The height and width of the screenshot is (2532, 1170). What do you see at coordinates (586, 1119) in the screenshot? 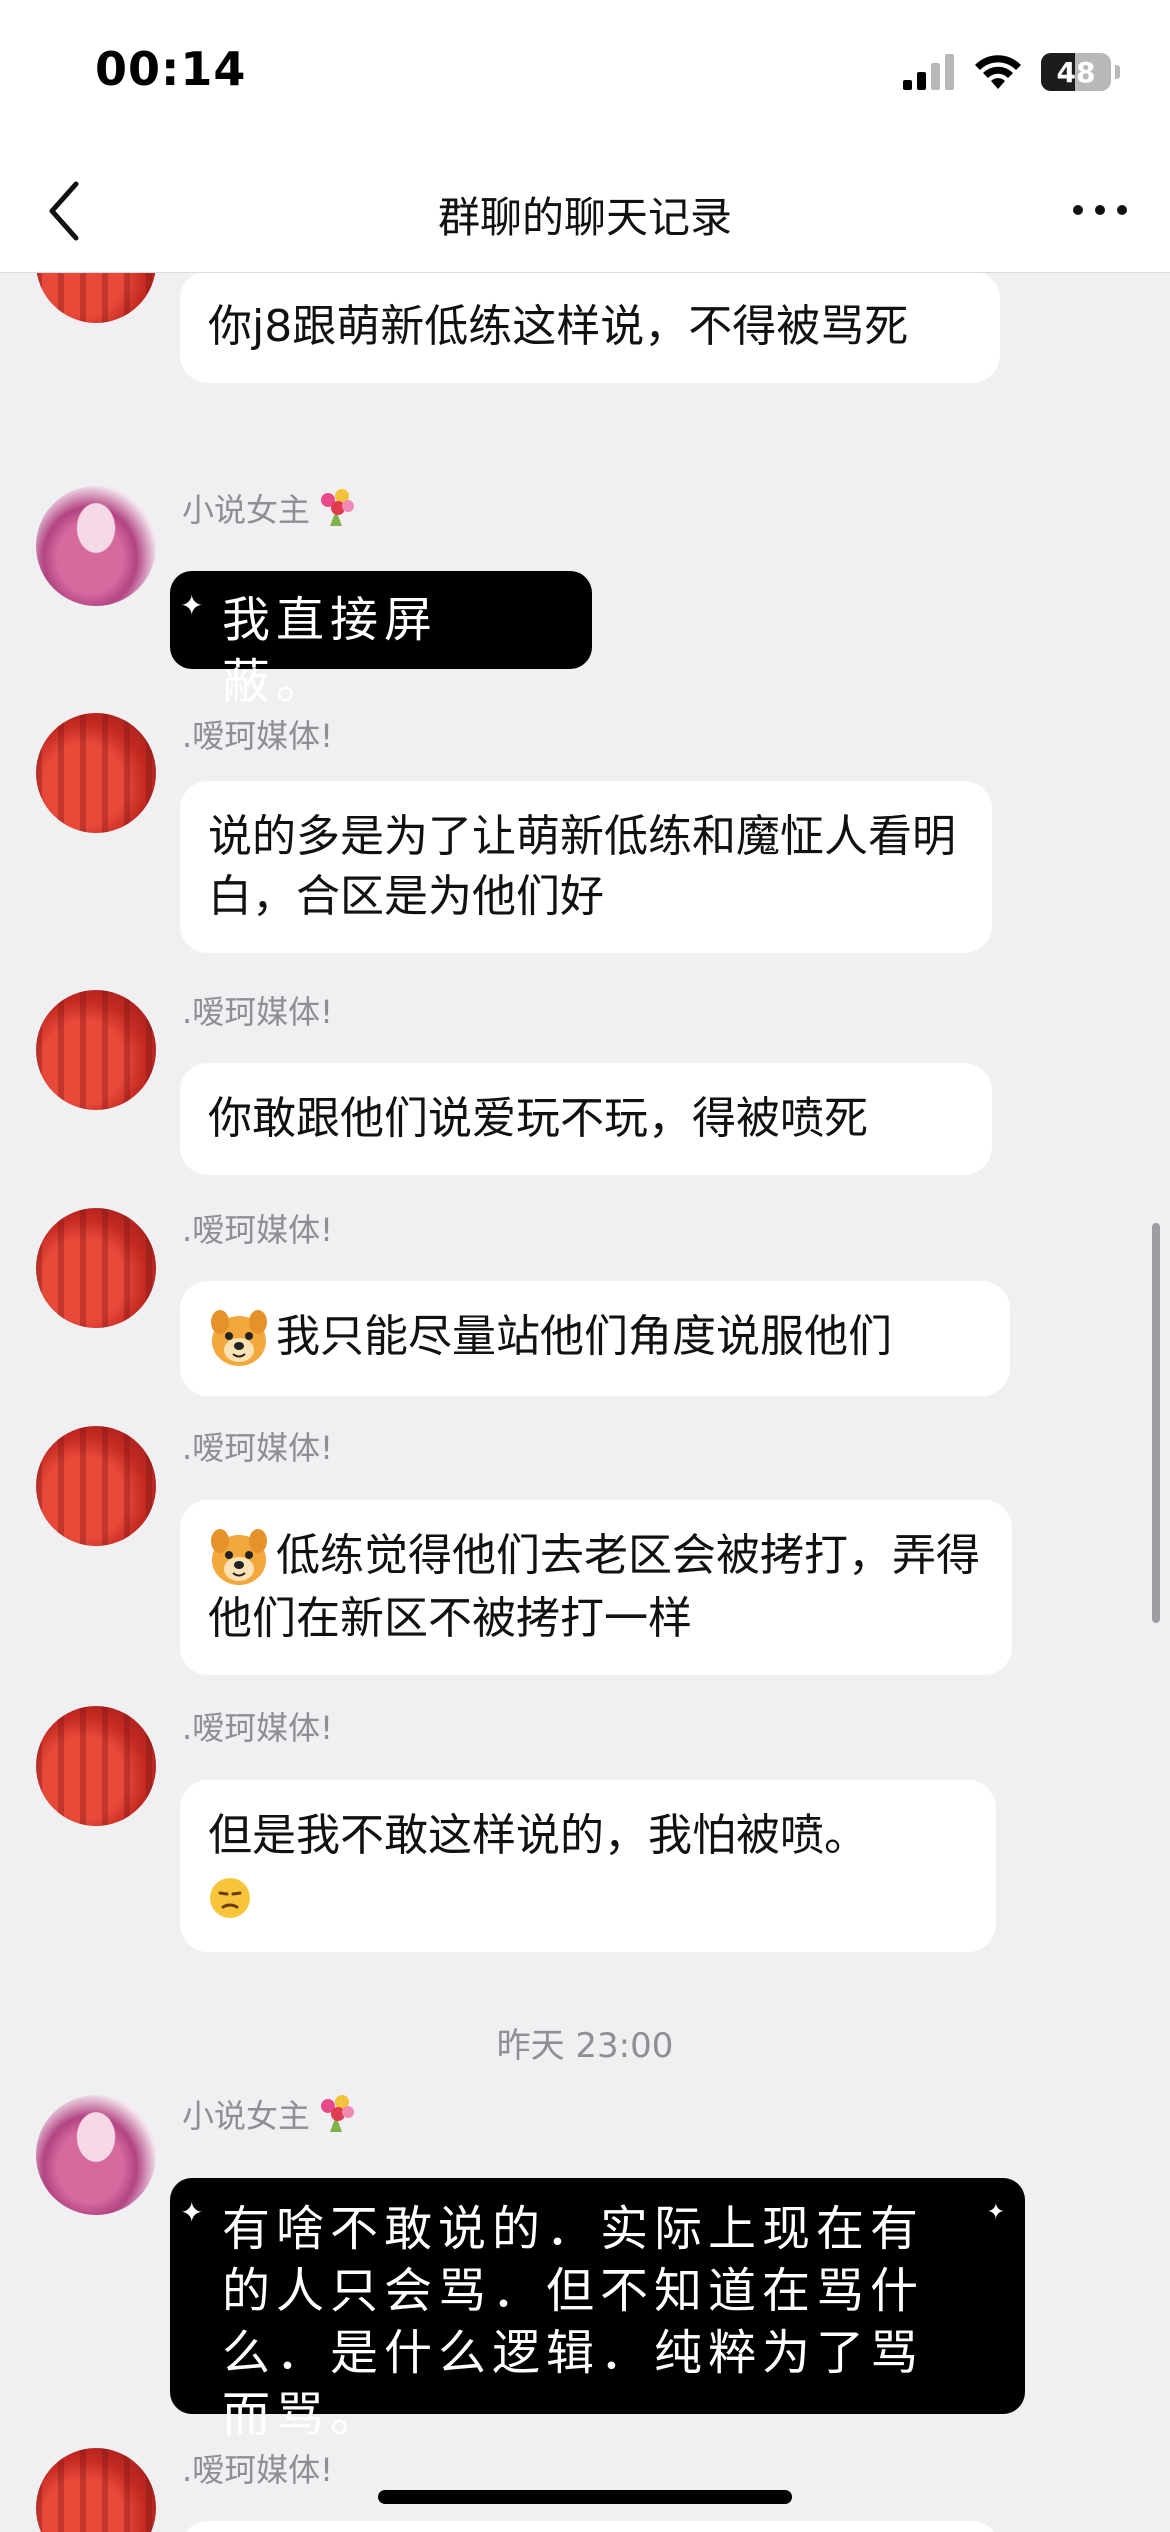
I see `message-bubble: 你敢跟他们说爱玩不玩，得被喷死` at bounding box center [586, 1119].